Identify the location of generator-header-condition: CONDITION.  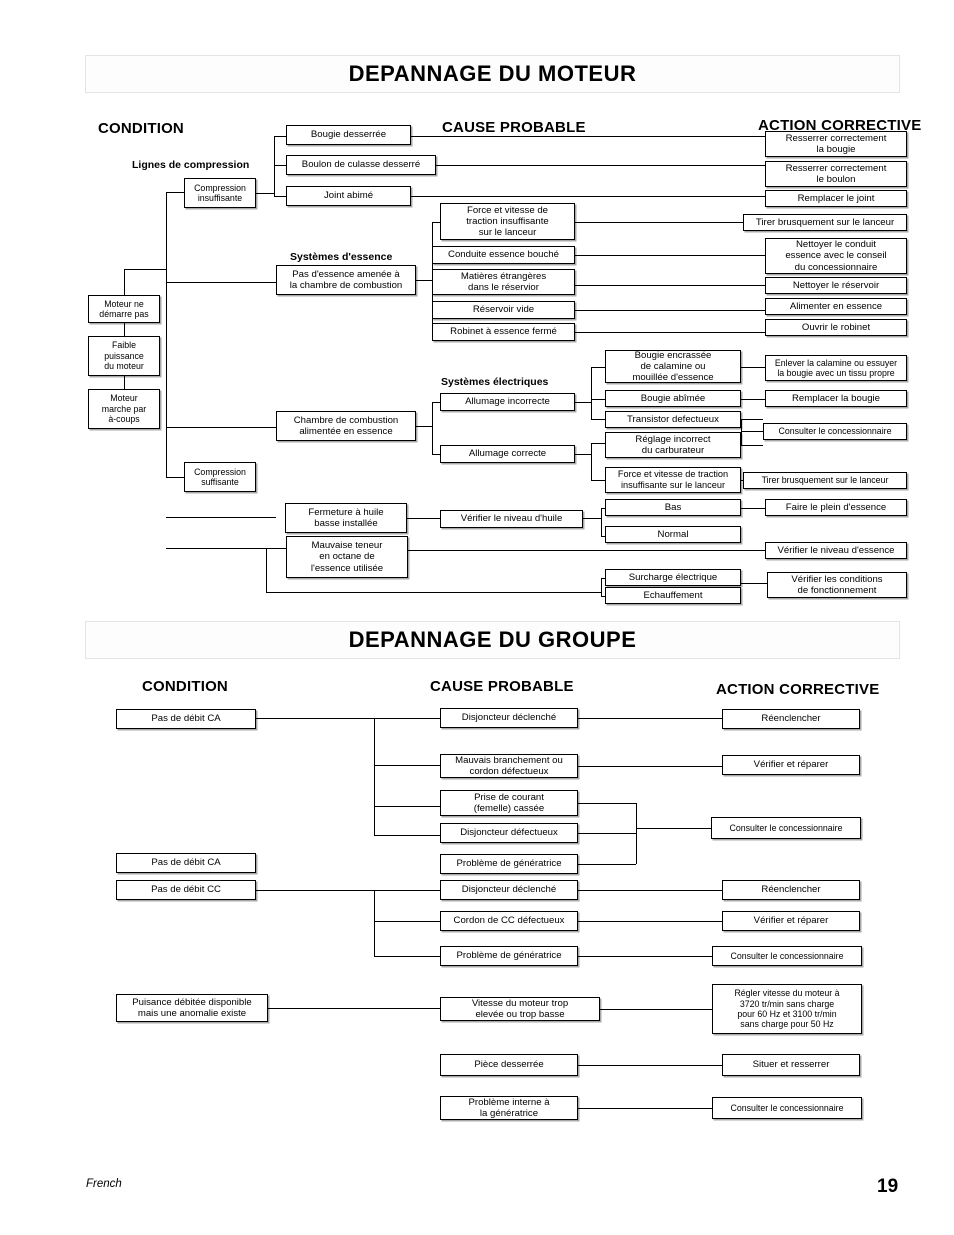
(185, 686).